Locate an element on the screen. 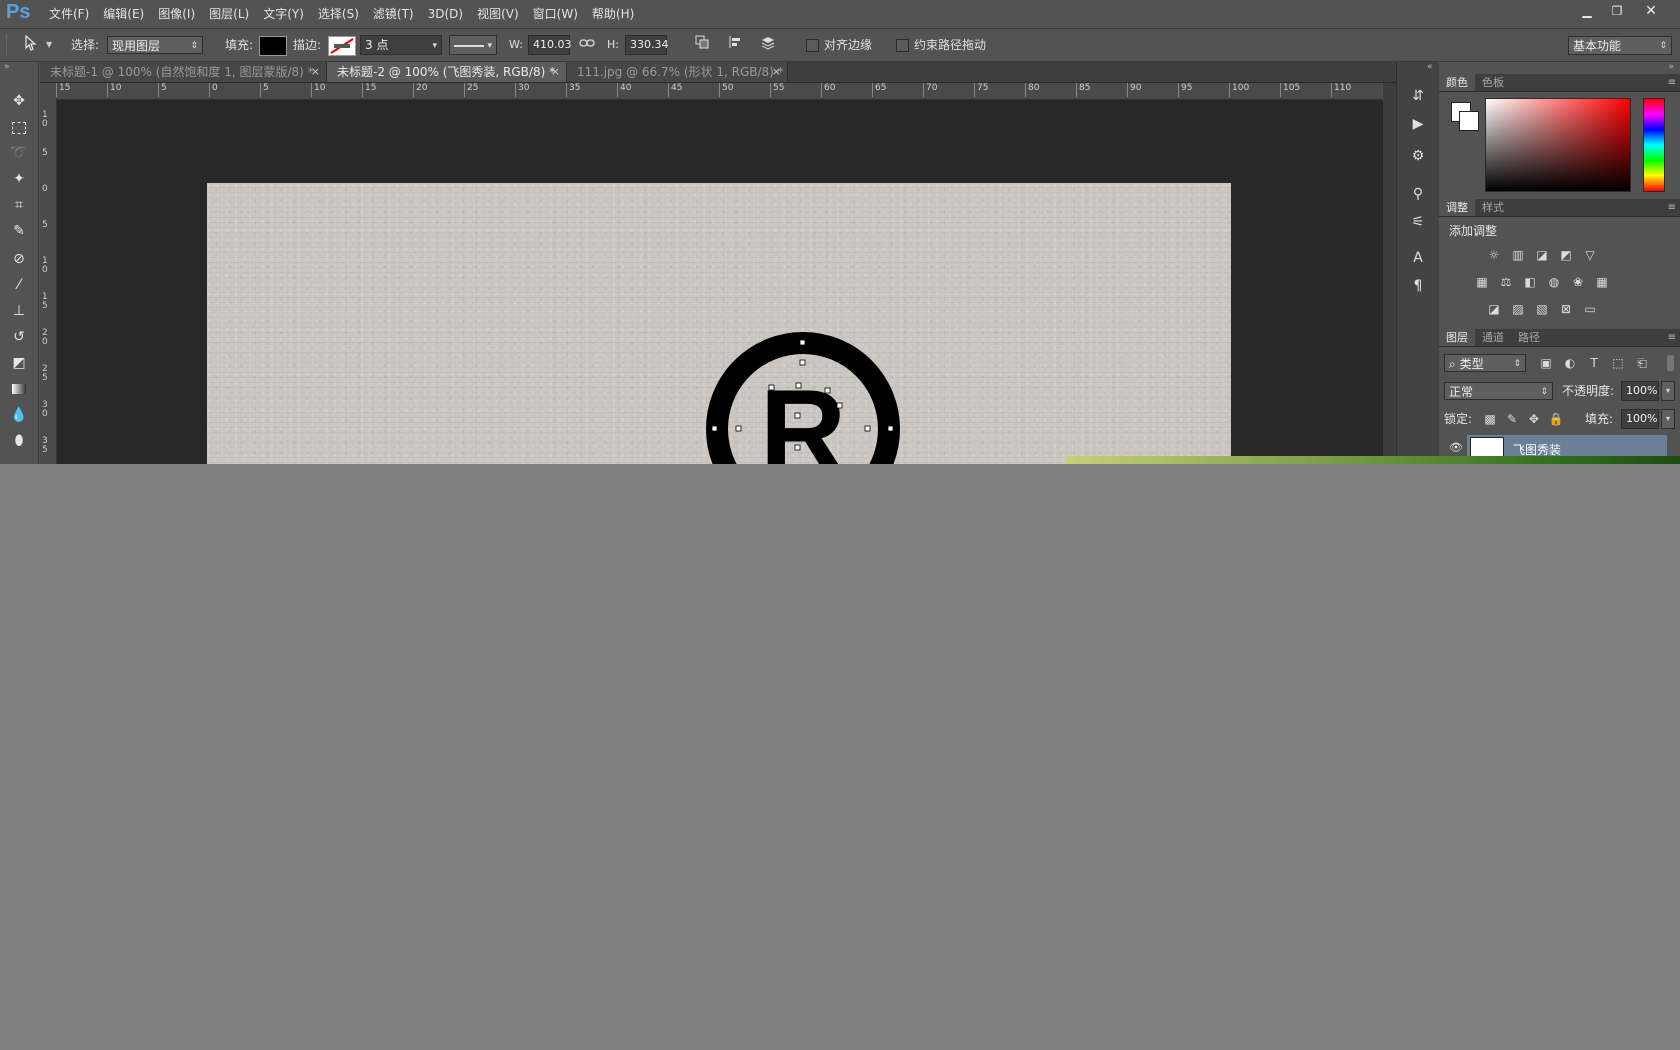 The image size is (1680, 1050). lock-all-icon: 🔒 is located at coordinates (1556, 419).